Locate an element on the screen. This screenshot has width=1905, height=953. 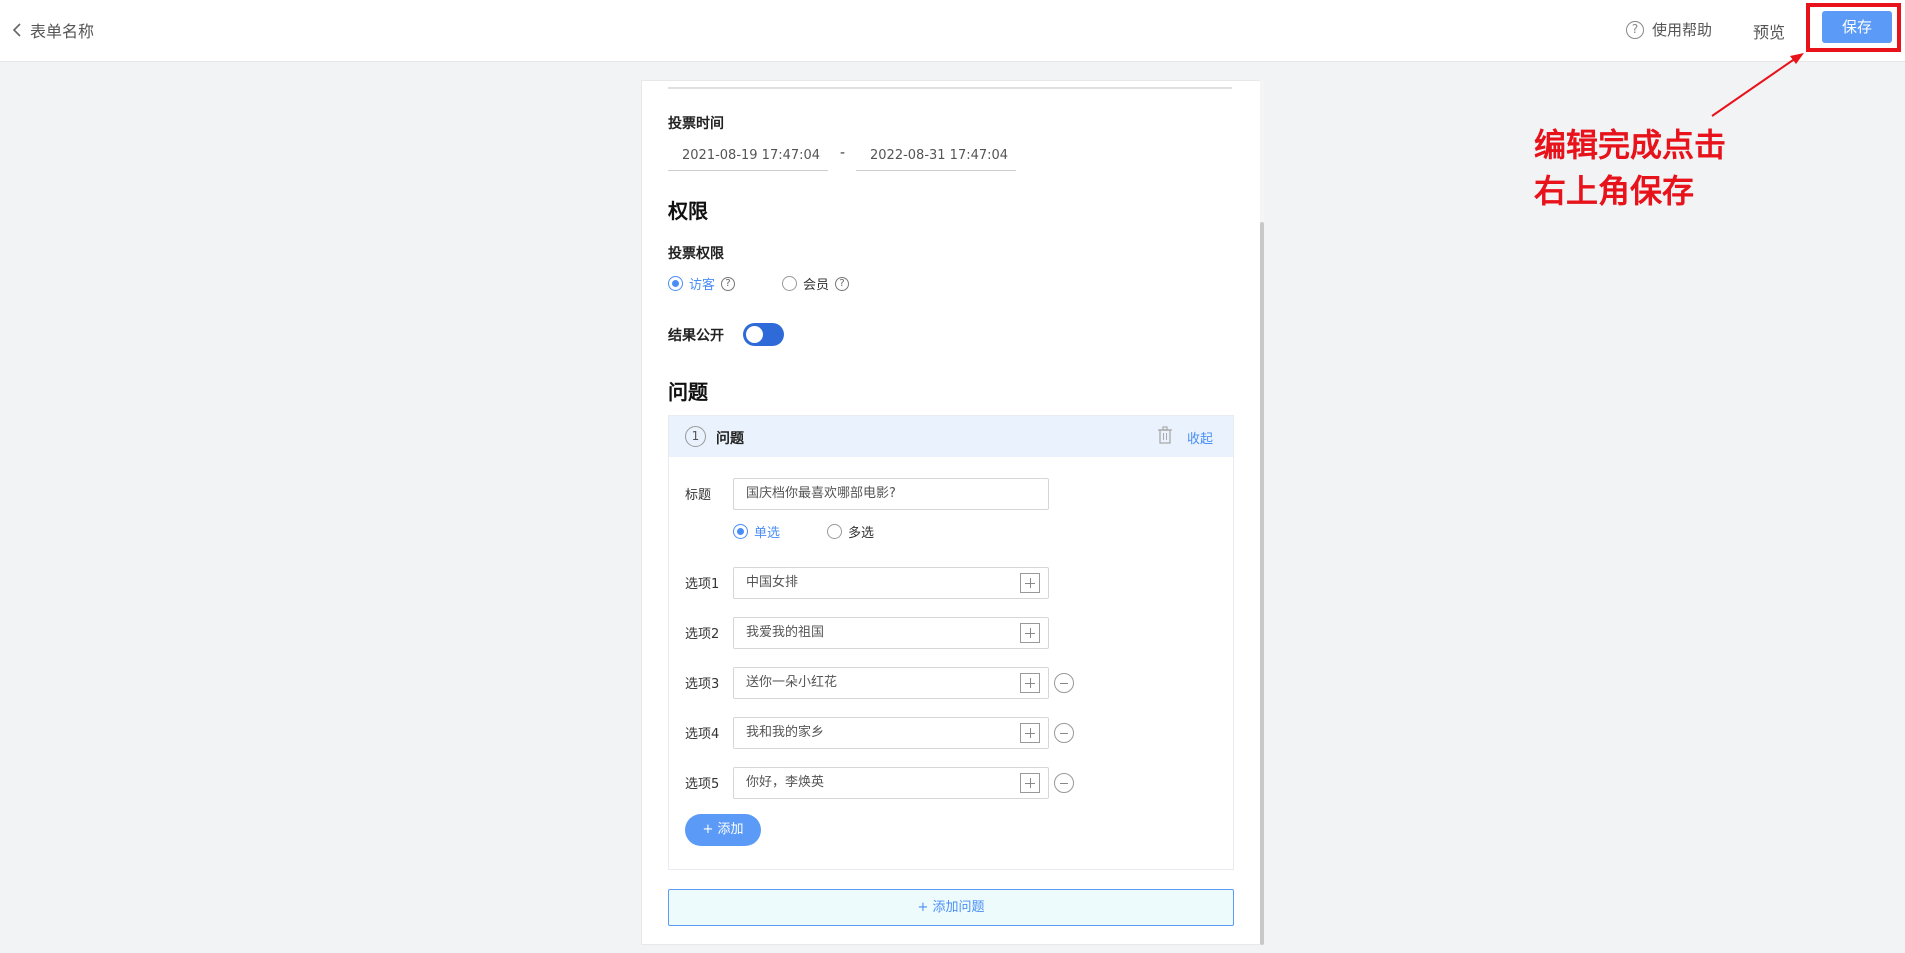
radio-single-choice: 单选 is located at coordinates (756, 531).